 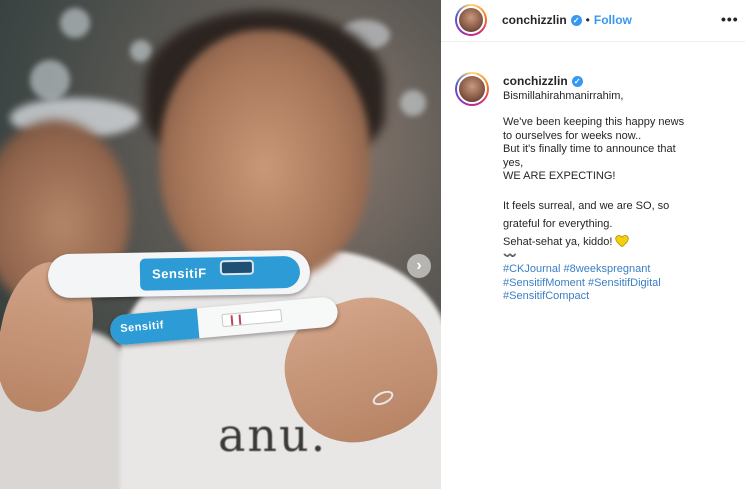 I want to click on caption-avatar, so click(x=472, y=89).